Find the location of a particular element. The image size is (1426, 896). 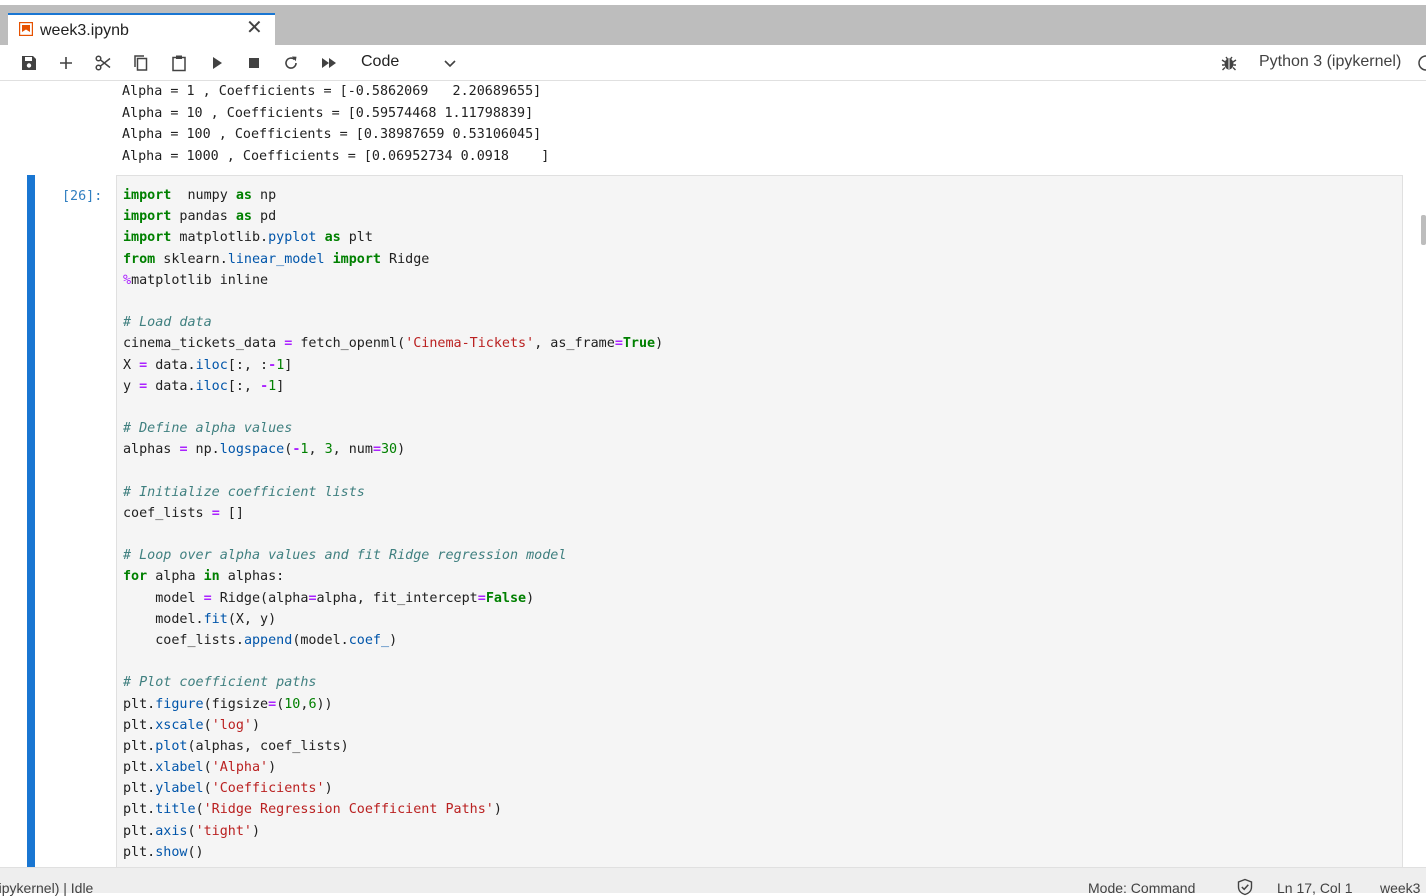

code-line: model.fit(X, y) is located at coordinates (393, 619).